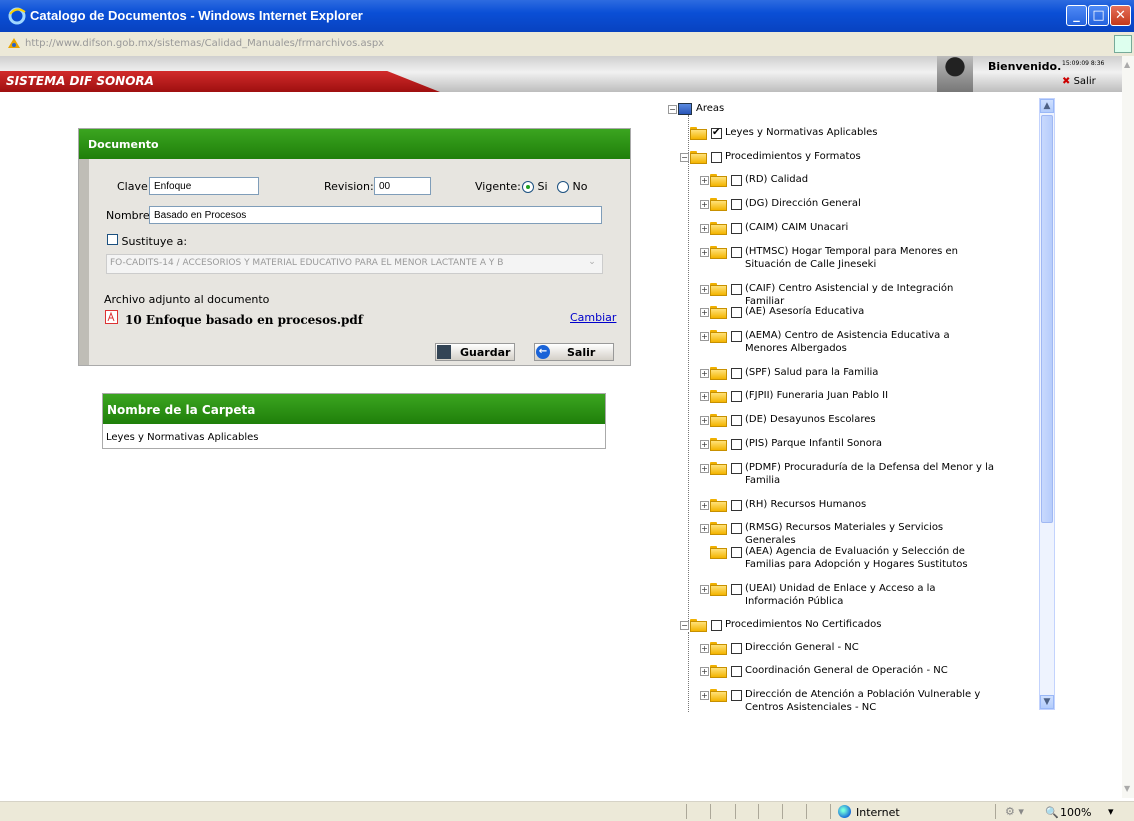 This screenshot has width=1134, height=821. I want to click on protected-mode-icon: ⚙ ▾, so click(1014, 811).